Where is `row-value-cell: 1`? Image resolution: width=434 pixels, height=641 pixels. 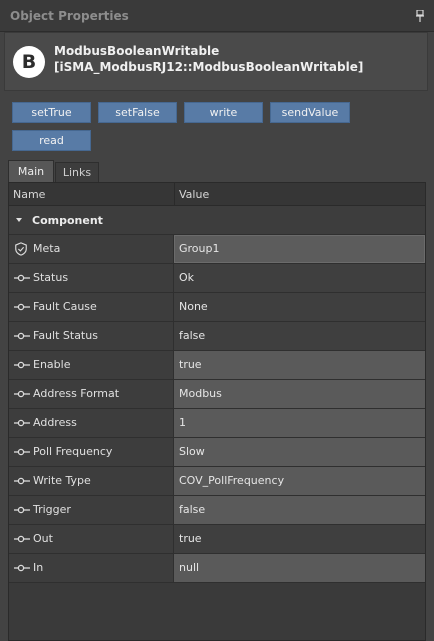 row-value-cell: 1 is located at coordinates (299, 423).